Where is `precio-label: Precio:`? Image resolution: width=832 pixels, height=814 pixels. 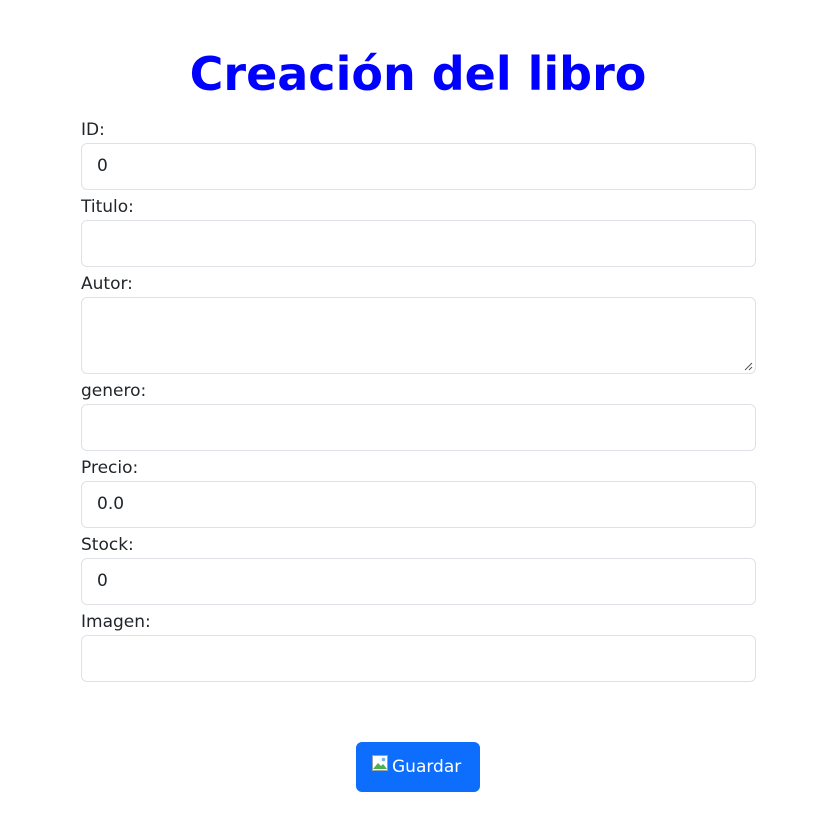 precio-label: Precio: is located at coordinates (110, 468).